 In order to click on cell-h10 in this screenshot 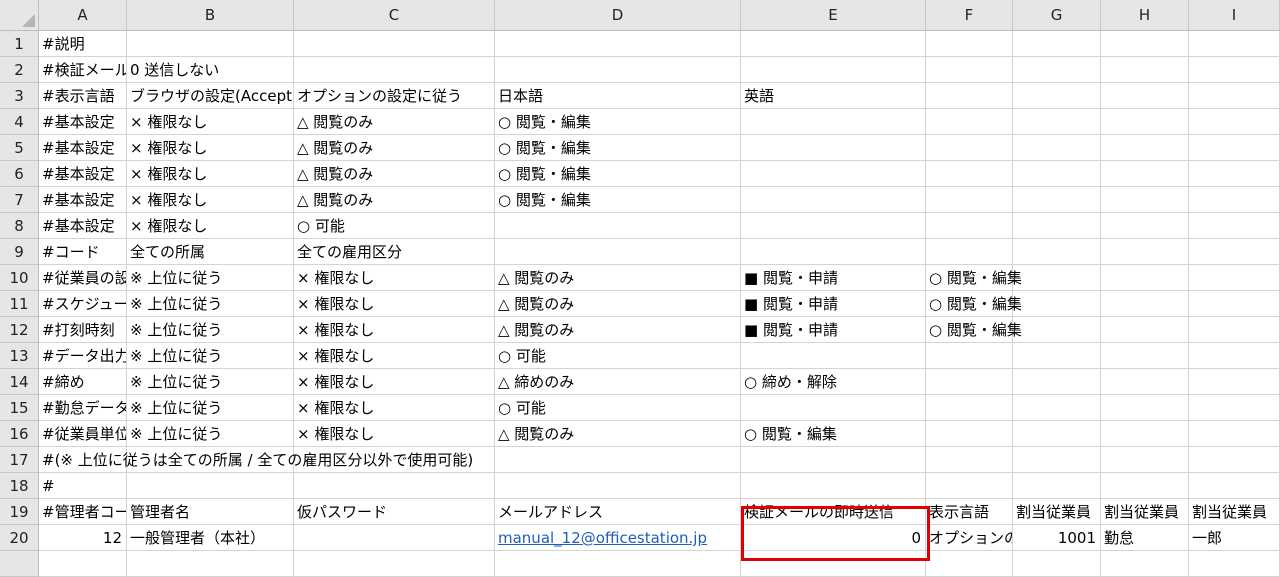, I will do `click(1145, 278)`.